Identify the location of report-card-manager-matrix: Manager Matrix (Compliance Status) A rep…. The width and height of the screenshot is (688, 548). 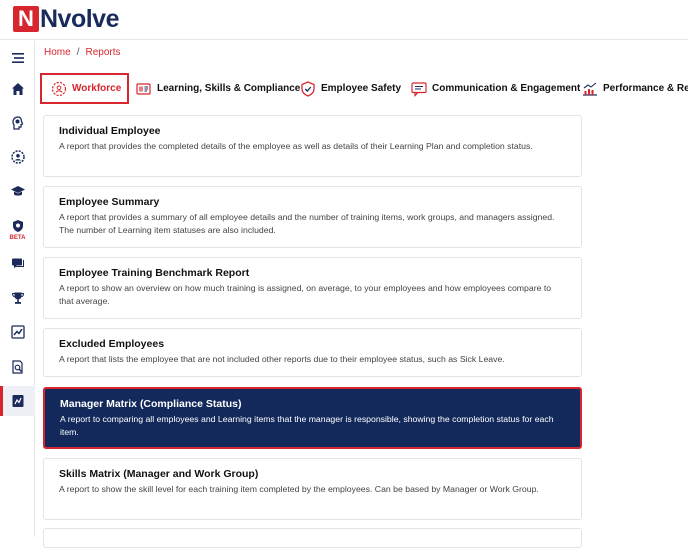
(312, 418).